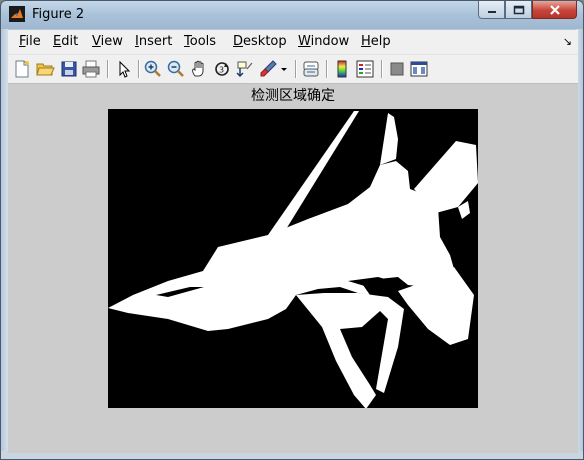 The height and width of the screenshot is (460, 584). Describe the element at coordinates (58, 14) in the screenshot. I see `window-title: Figure 2` at that location.